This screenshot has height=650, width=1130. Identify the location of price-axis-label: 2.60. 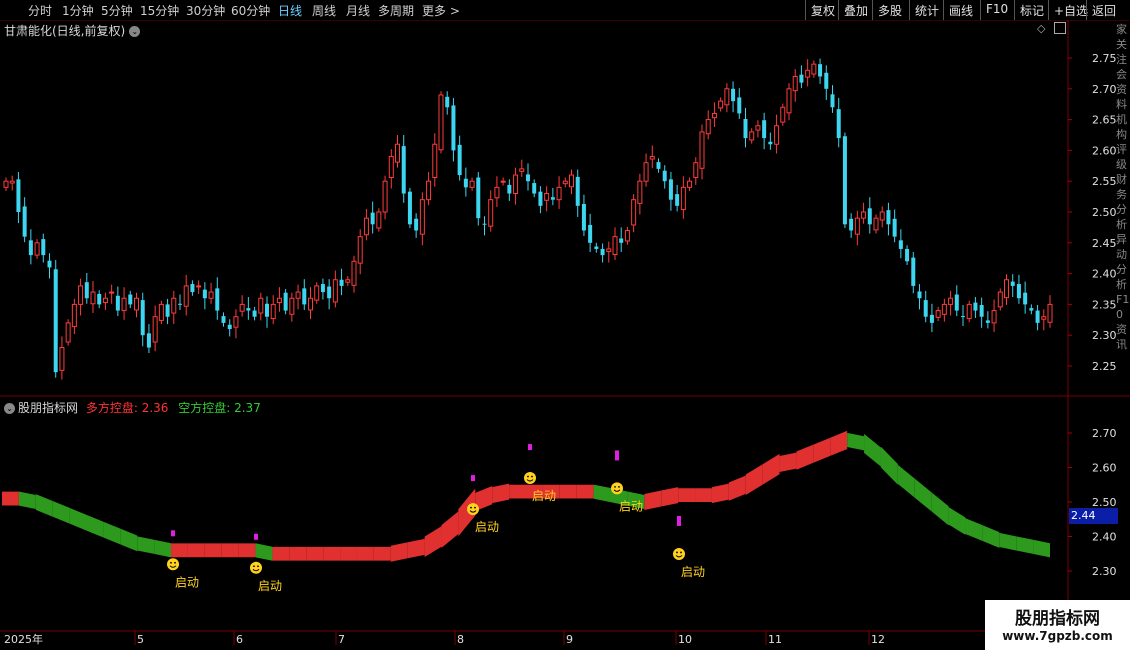
(1104, 150).